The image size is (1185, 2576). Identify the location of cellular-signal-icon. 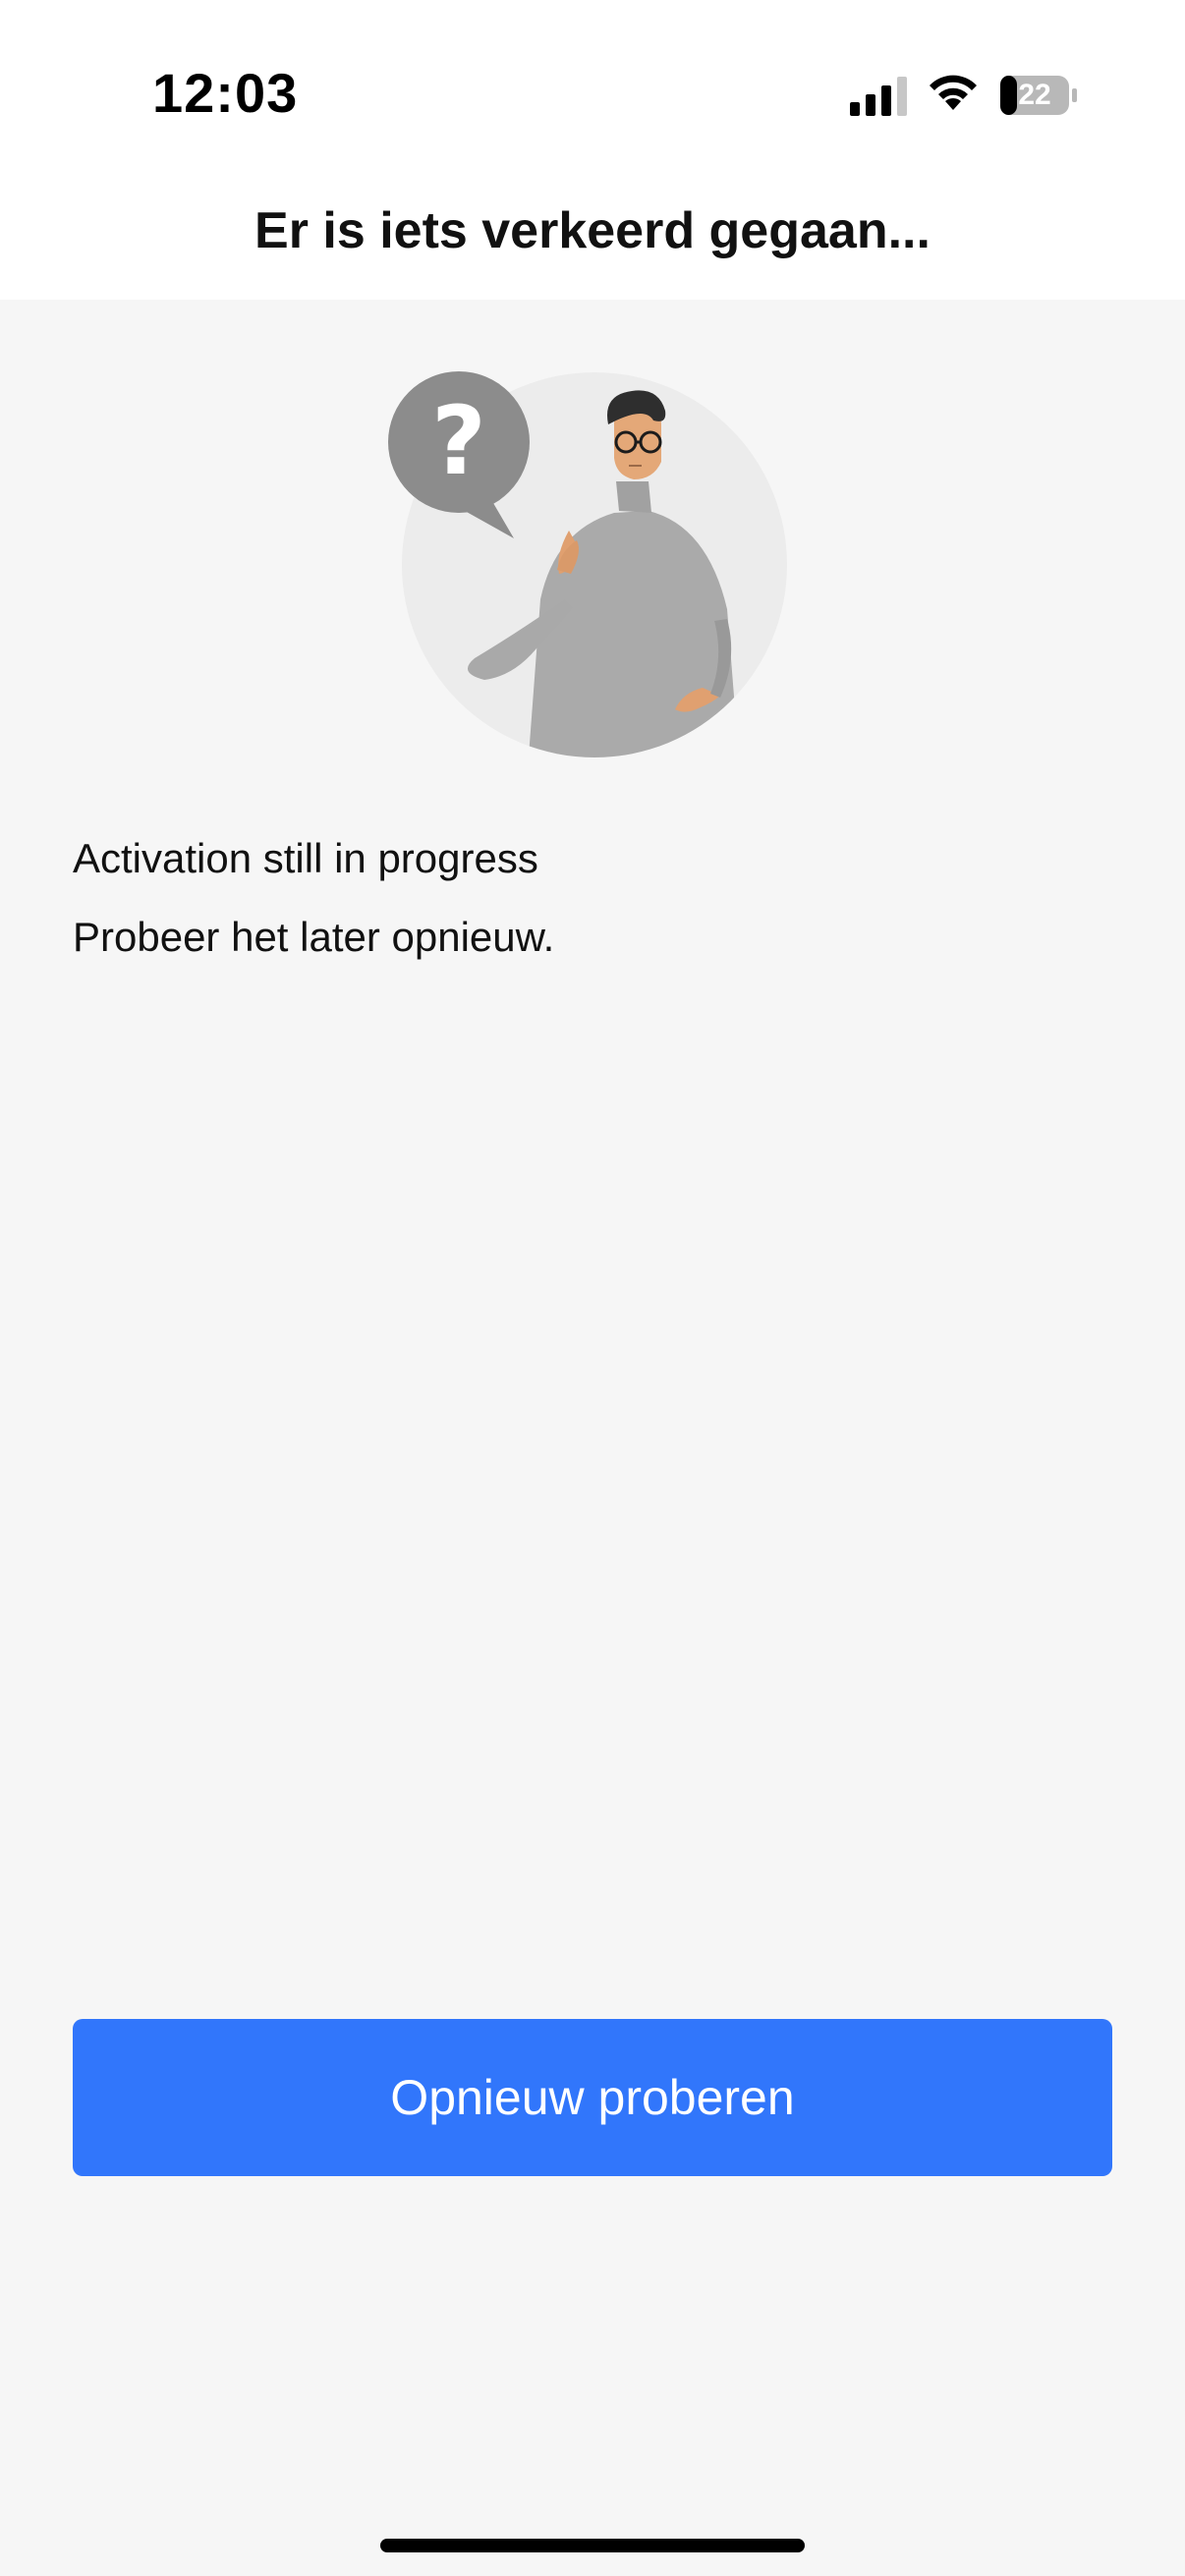
(879, 96).